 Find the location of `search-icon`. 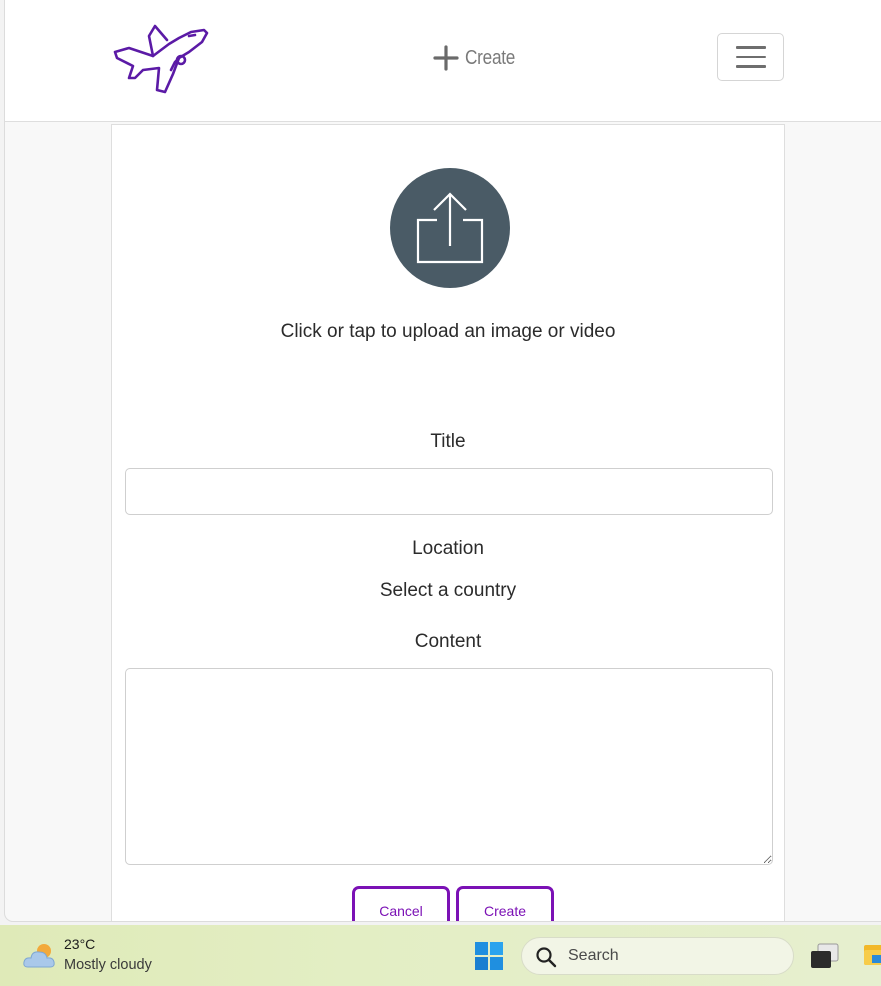

search-icon is located at coordinates (546, 957).